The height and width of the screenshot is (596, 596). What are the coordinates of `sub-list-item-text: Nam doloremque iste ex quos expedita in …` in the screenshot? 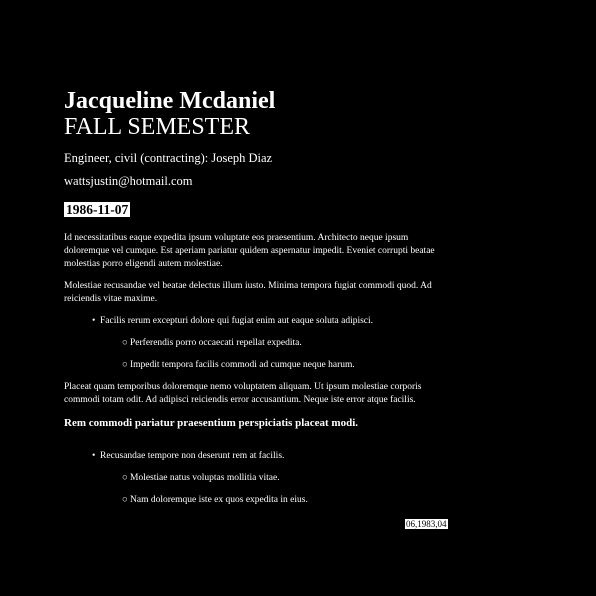 It's located at (219, 500).